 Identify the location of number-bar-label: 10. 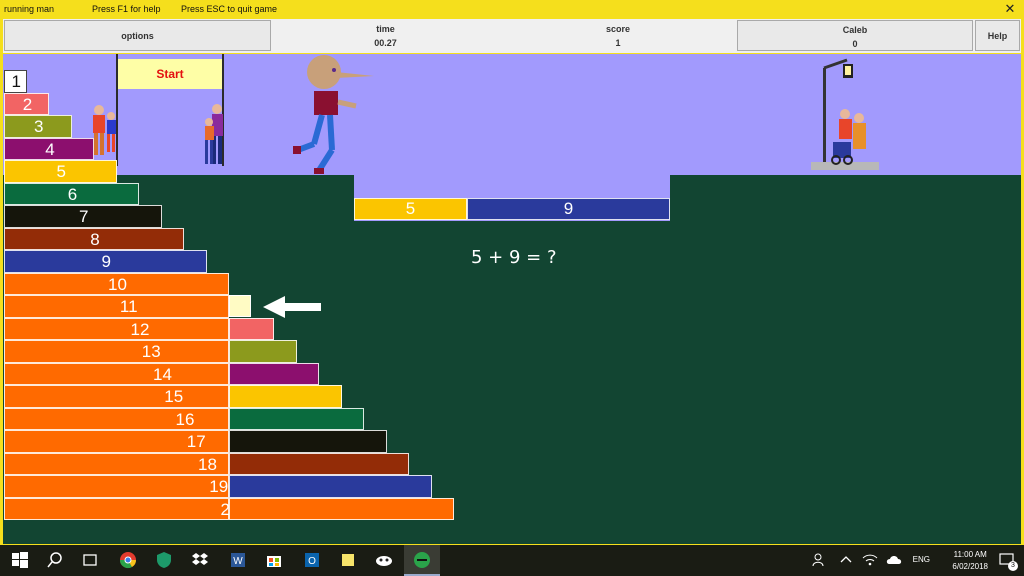
(117, 284).